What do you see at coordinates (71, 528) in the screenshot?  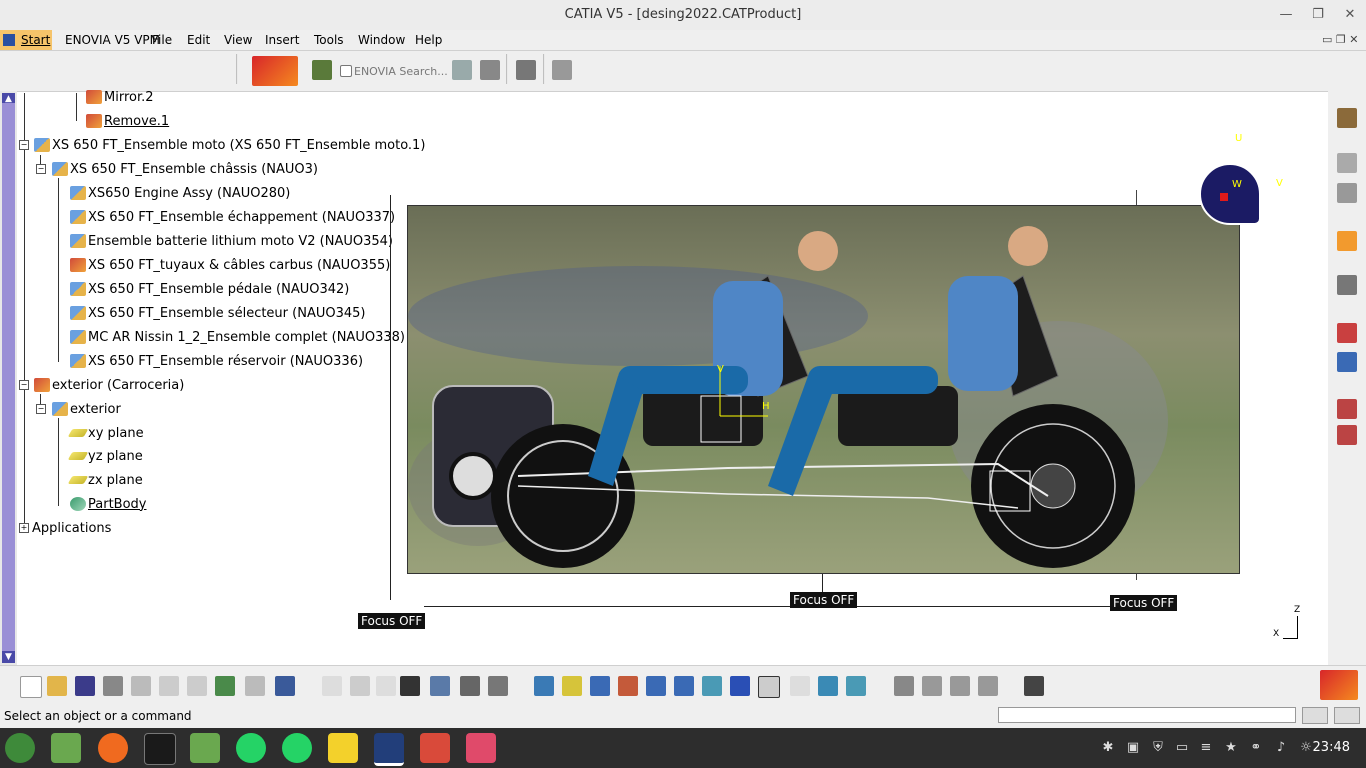 I see `tree-item-applications: Applications` at bounding box center [71, 528].